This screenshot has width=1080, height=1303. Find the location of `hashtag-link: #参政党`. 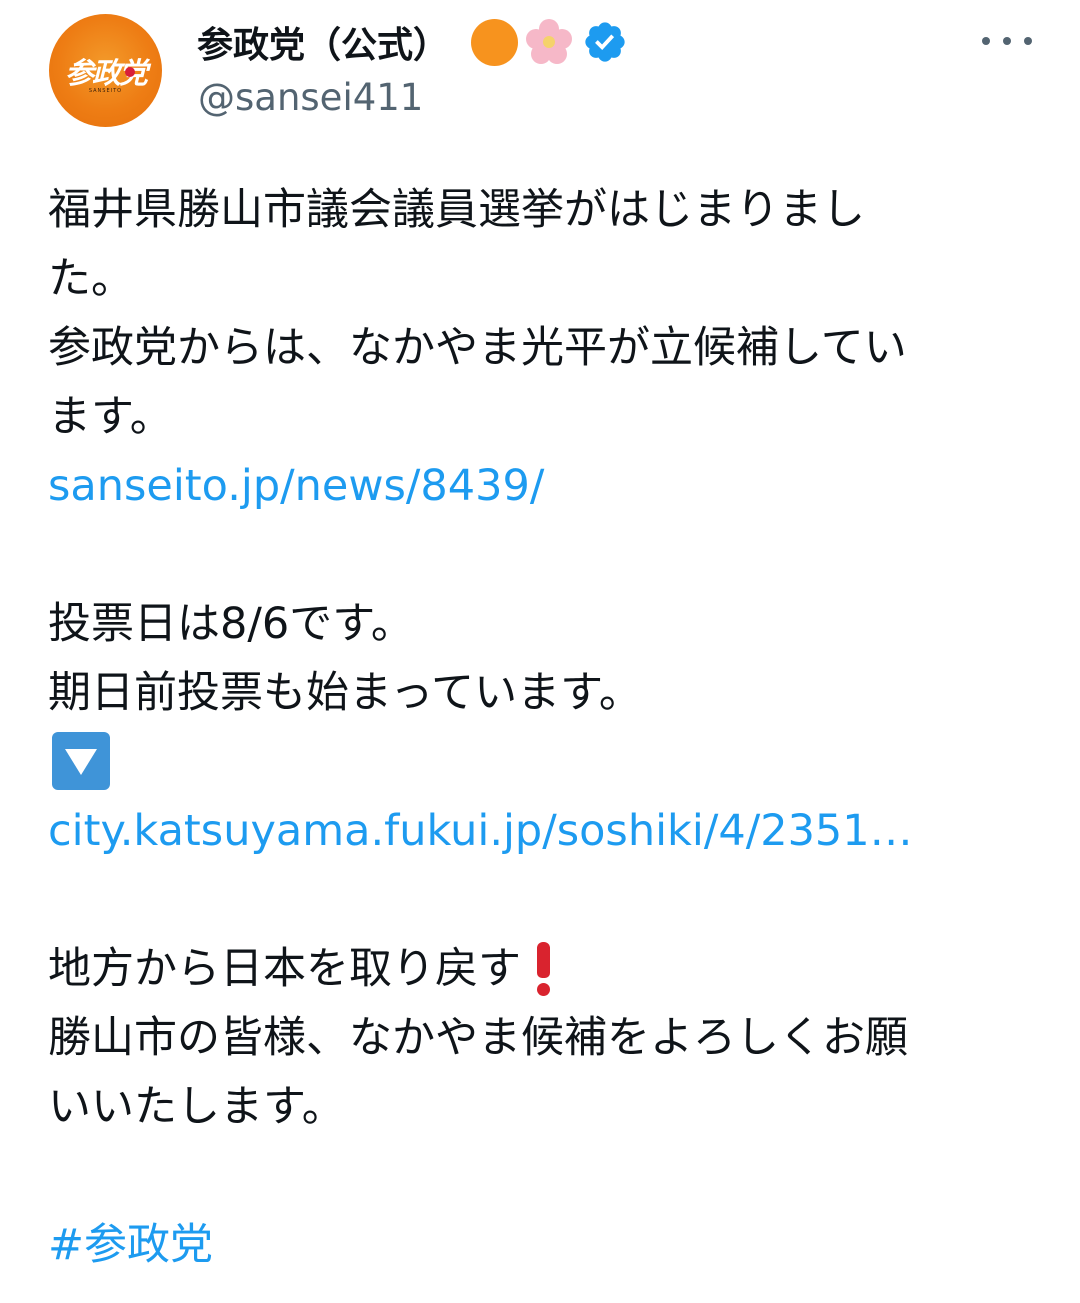

hashtag-link: #参政党 is located at coordinates (130, 1245).